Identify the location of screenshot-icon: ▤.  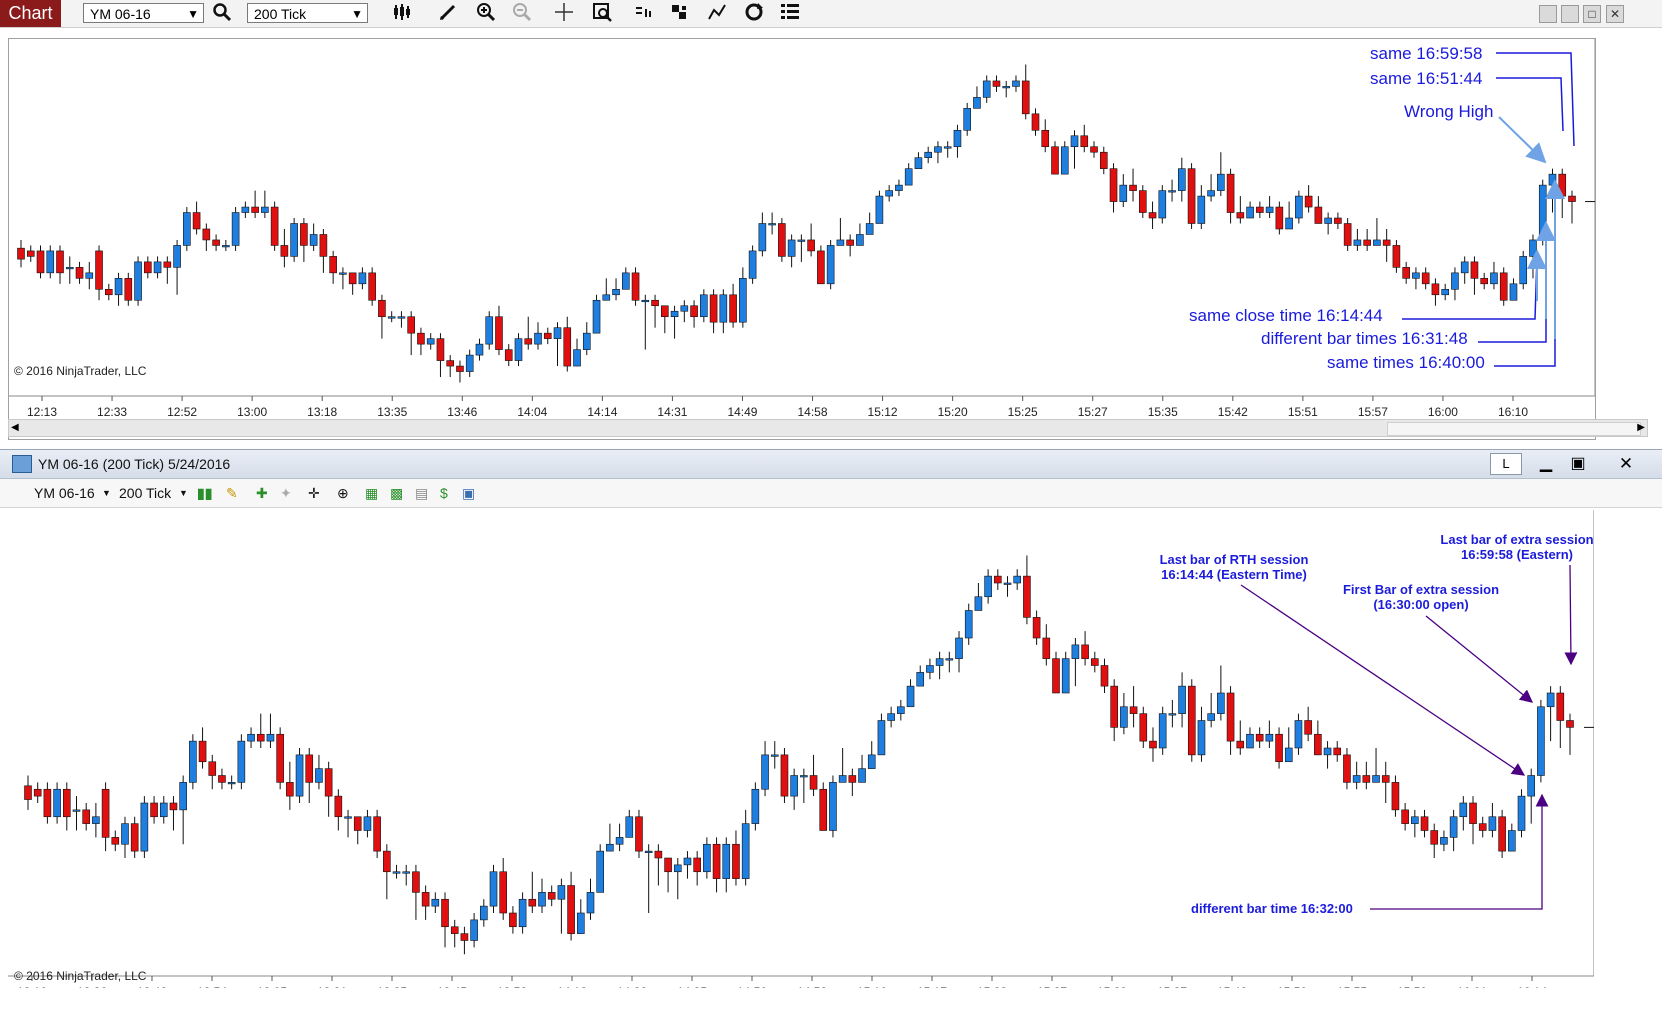
(421, 493).